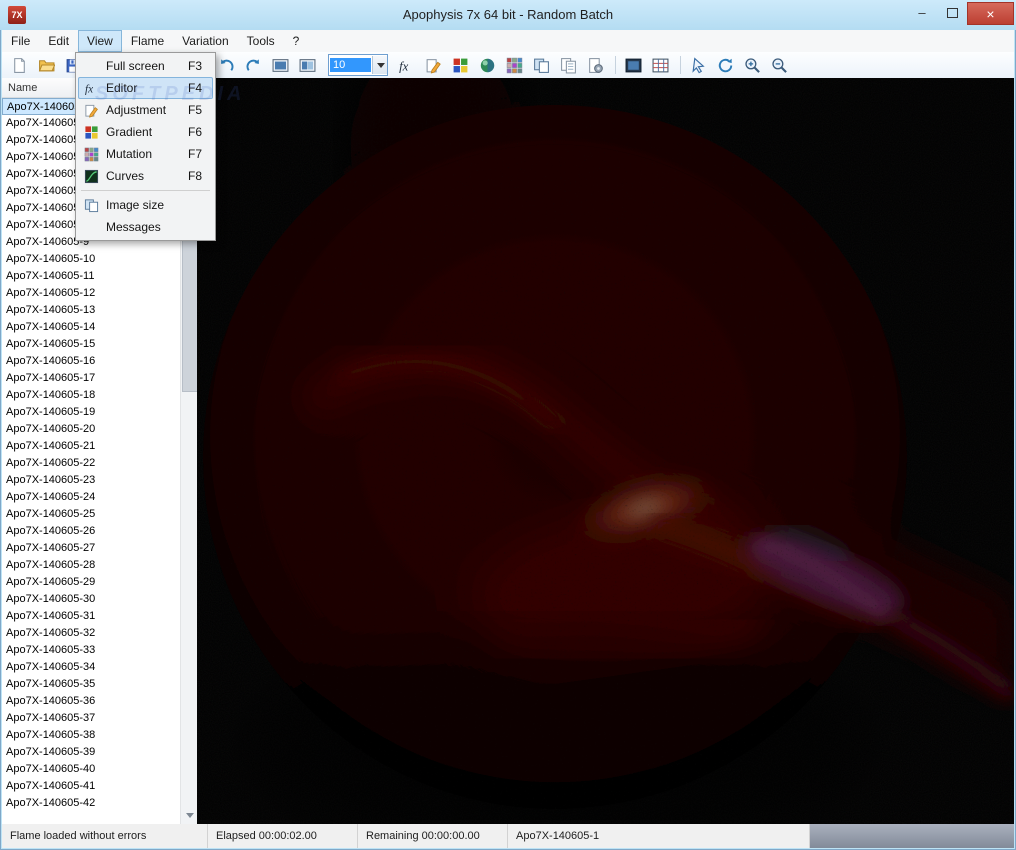  Describe the element at coordinates (91, 684) in the screenshot. I see `list-item: Apo7X-140605-35` at that location.